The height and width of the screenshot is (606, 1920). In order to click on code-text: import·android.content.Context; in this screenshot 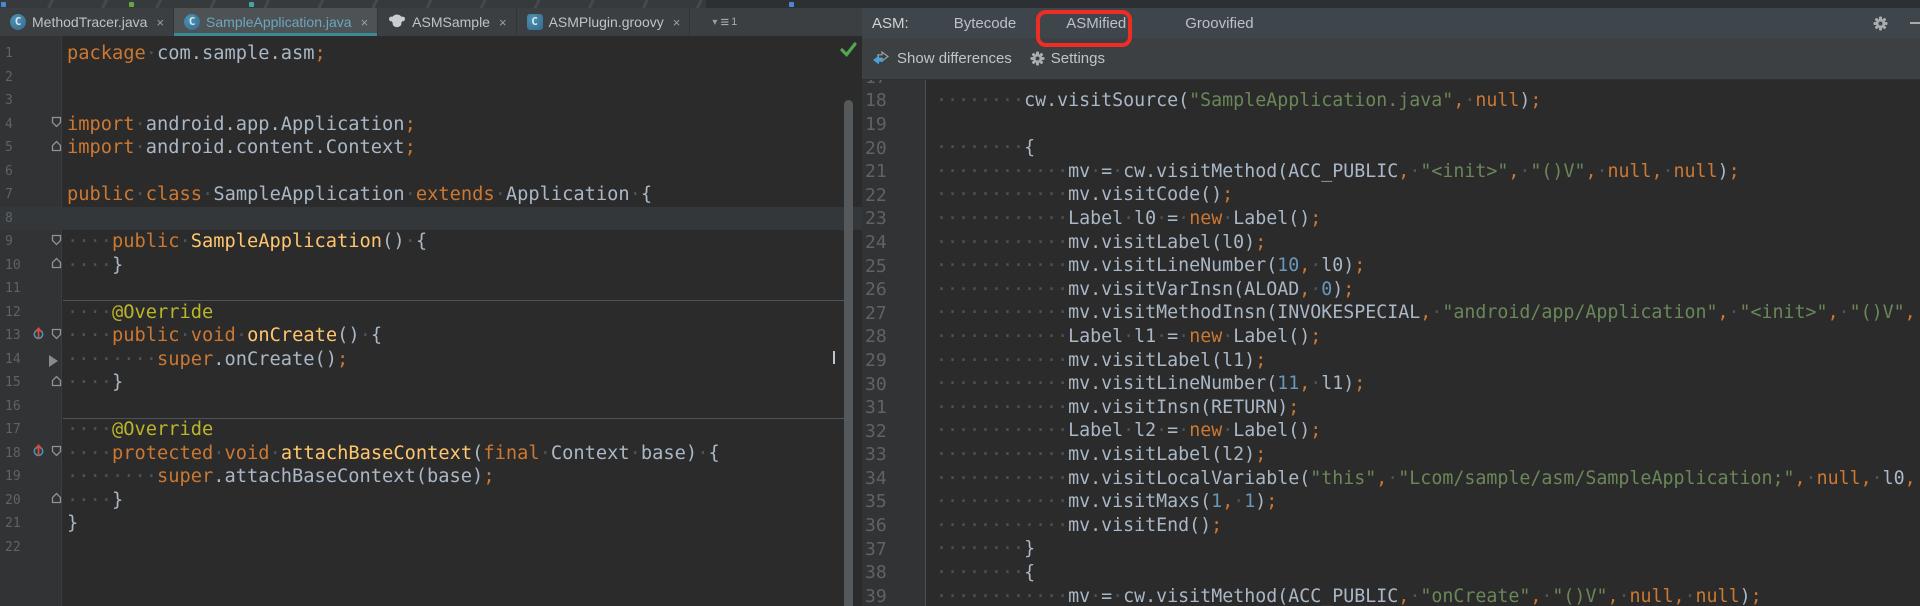, I will do `click(241, 147)`.